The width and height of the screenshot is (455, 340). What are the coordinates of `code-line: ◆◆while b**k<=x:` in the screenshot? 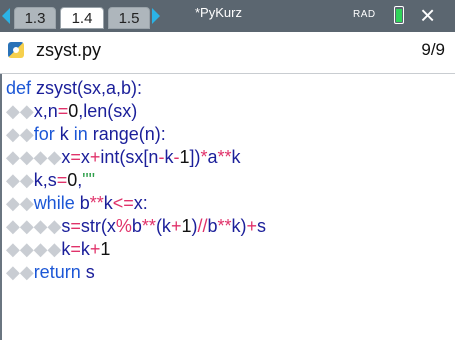 It's located at (77, 203).